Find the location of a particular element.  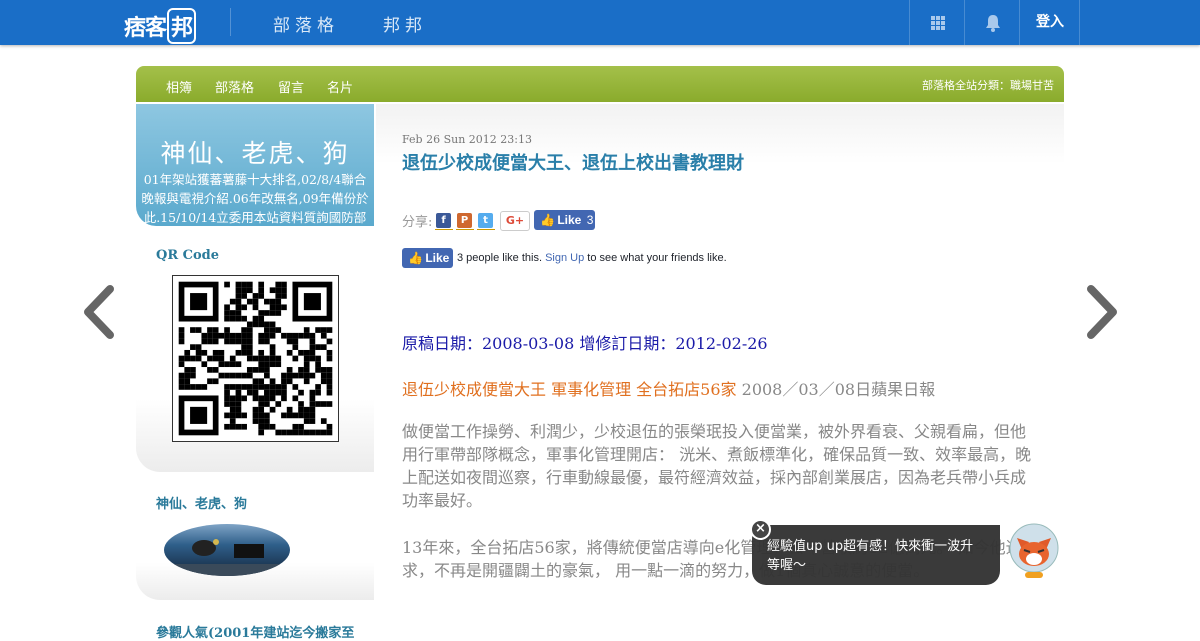

headline-source: 2008／03／08日蘋果日報 is located at coordinates (836, 389).